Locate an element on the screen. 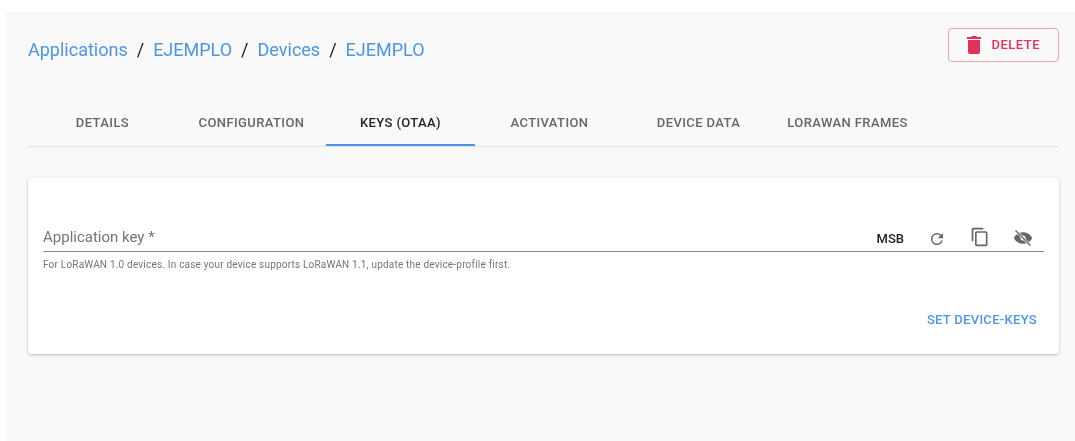 Image resolution: width=1075 pixels, height=441 pixels. tab: KEYS (OTAA) is located at coordinates (400, 124).